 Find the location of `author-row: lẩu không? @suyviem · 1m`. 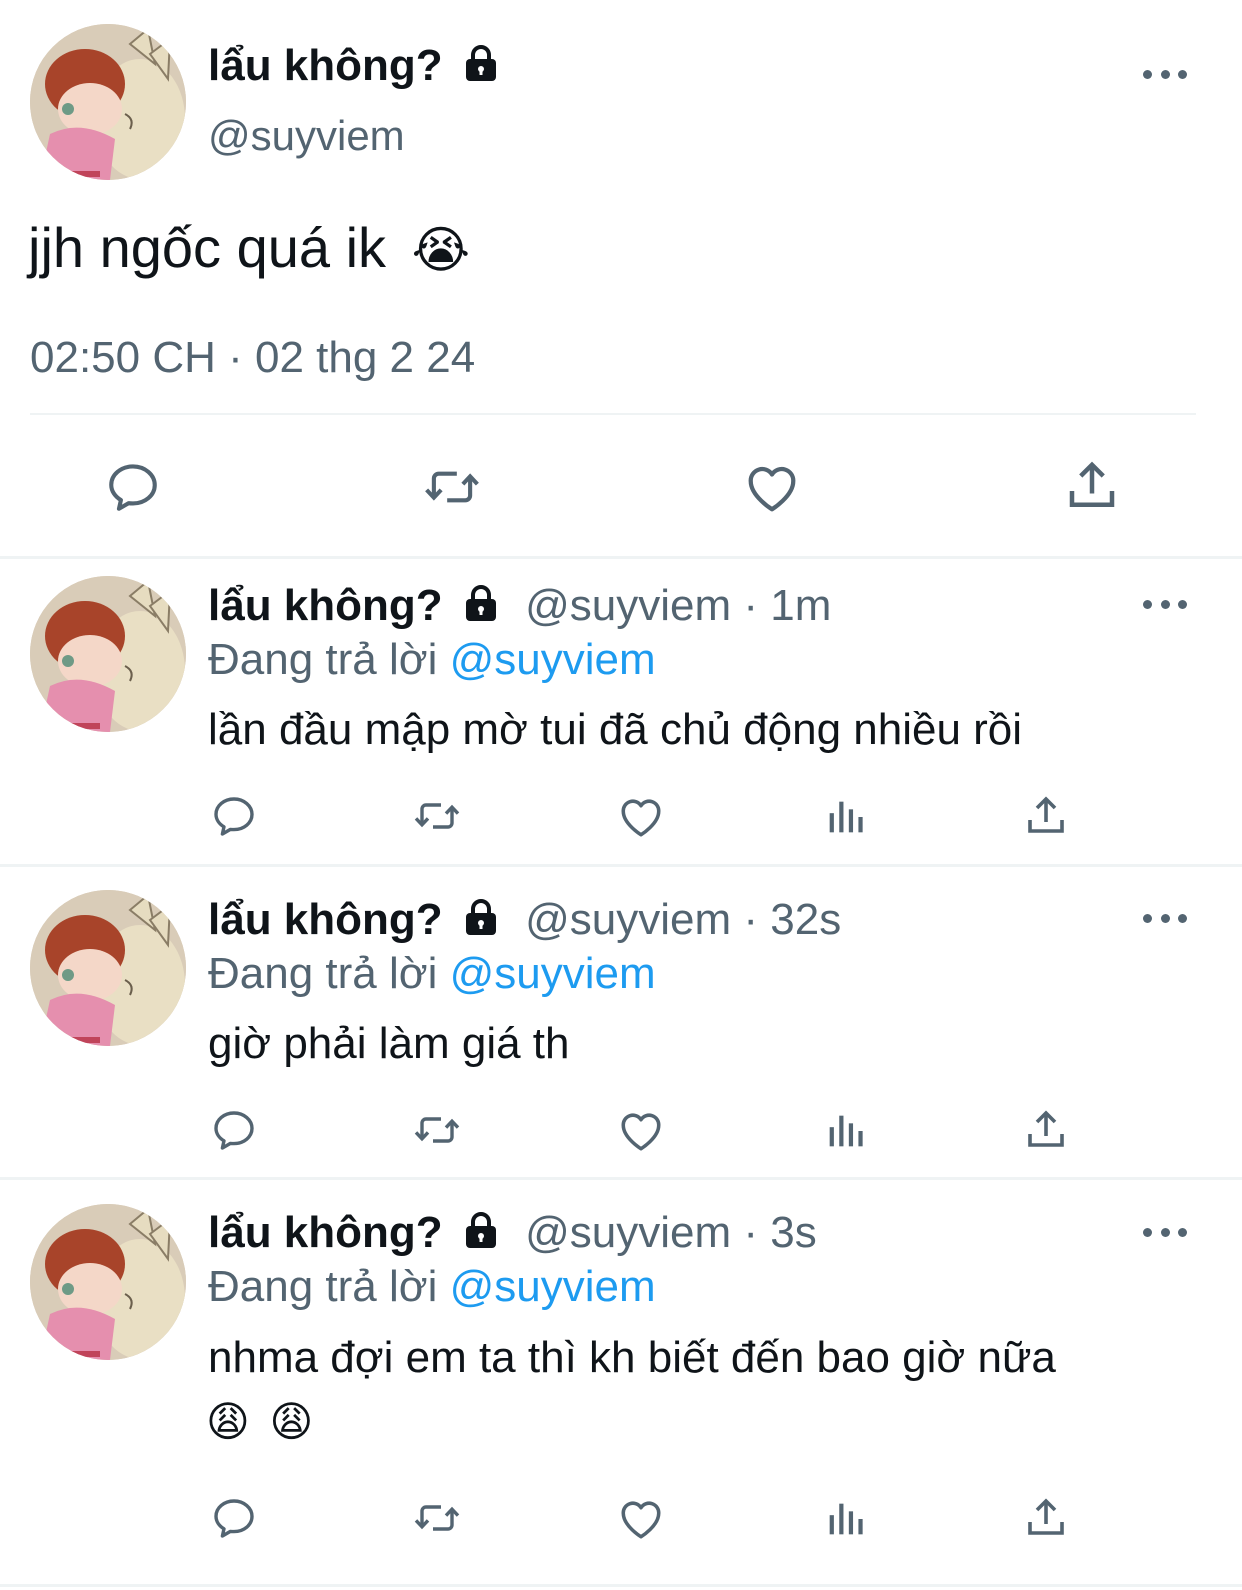

author-row: lẩu không? @suyviem · 1m is located at coordinates (519, 606).